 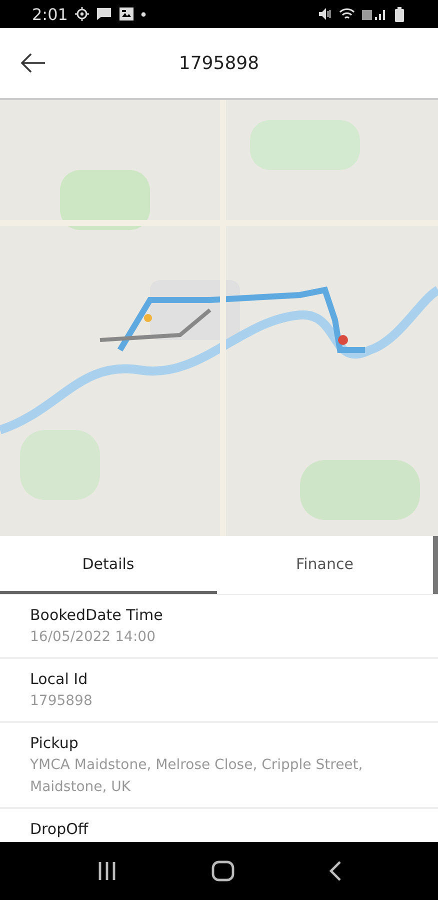 What do you see at coordinates (399, 14) in the screenshot?
I see `battery-icon` at bounding box center [399, 14].